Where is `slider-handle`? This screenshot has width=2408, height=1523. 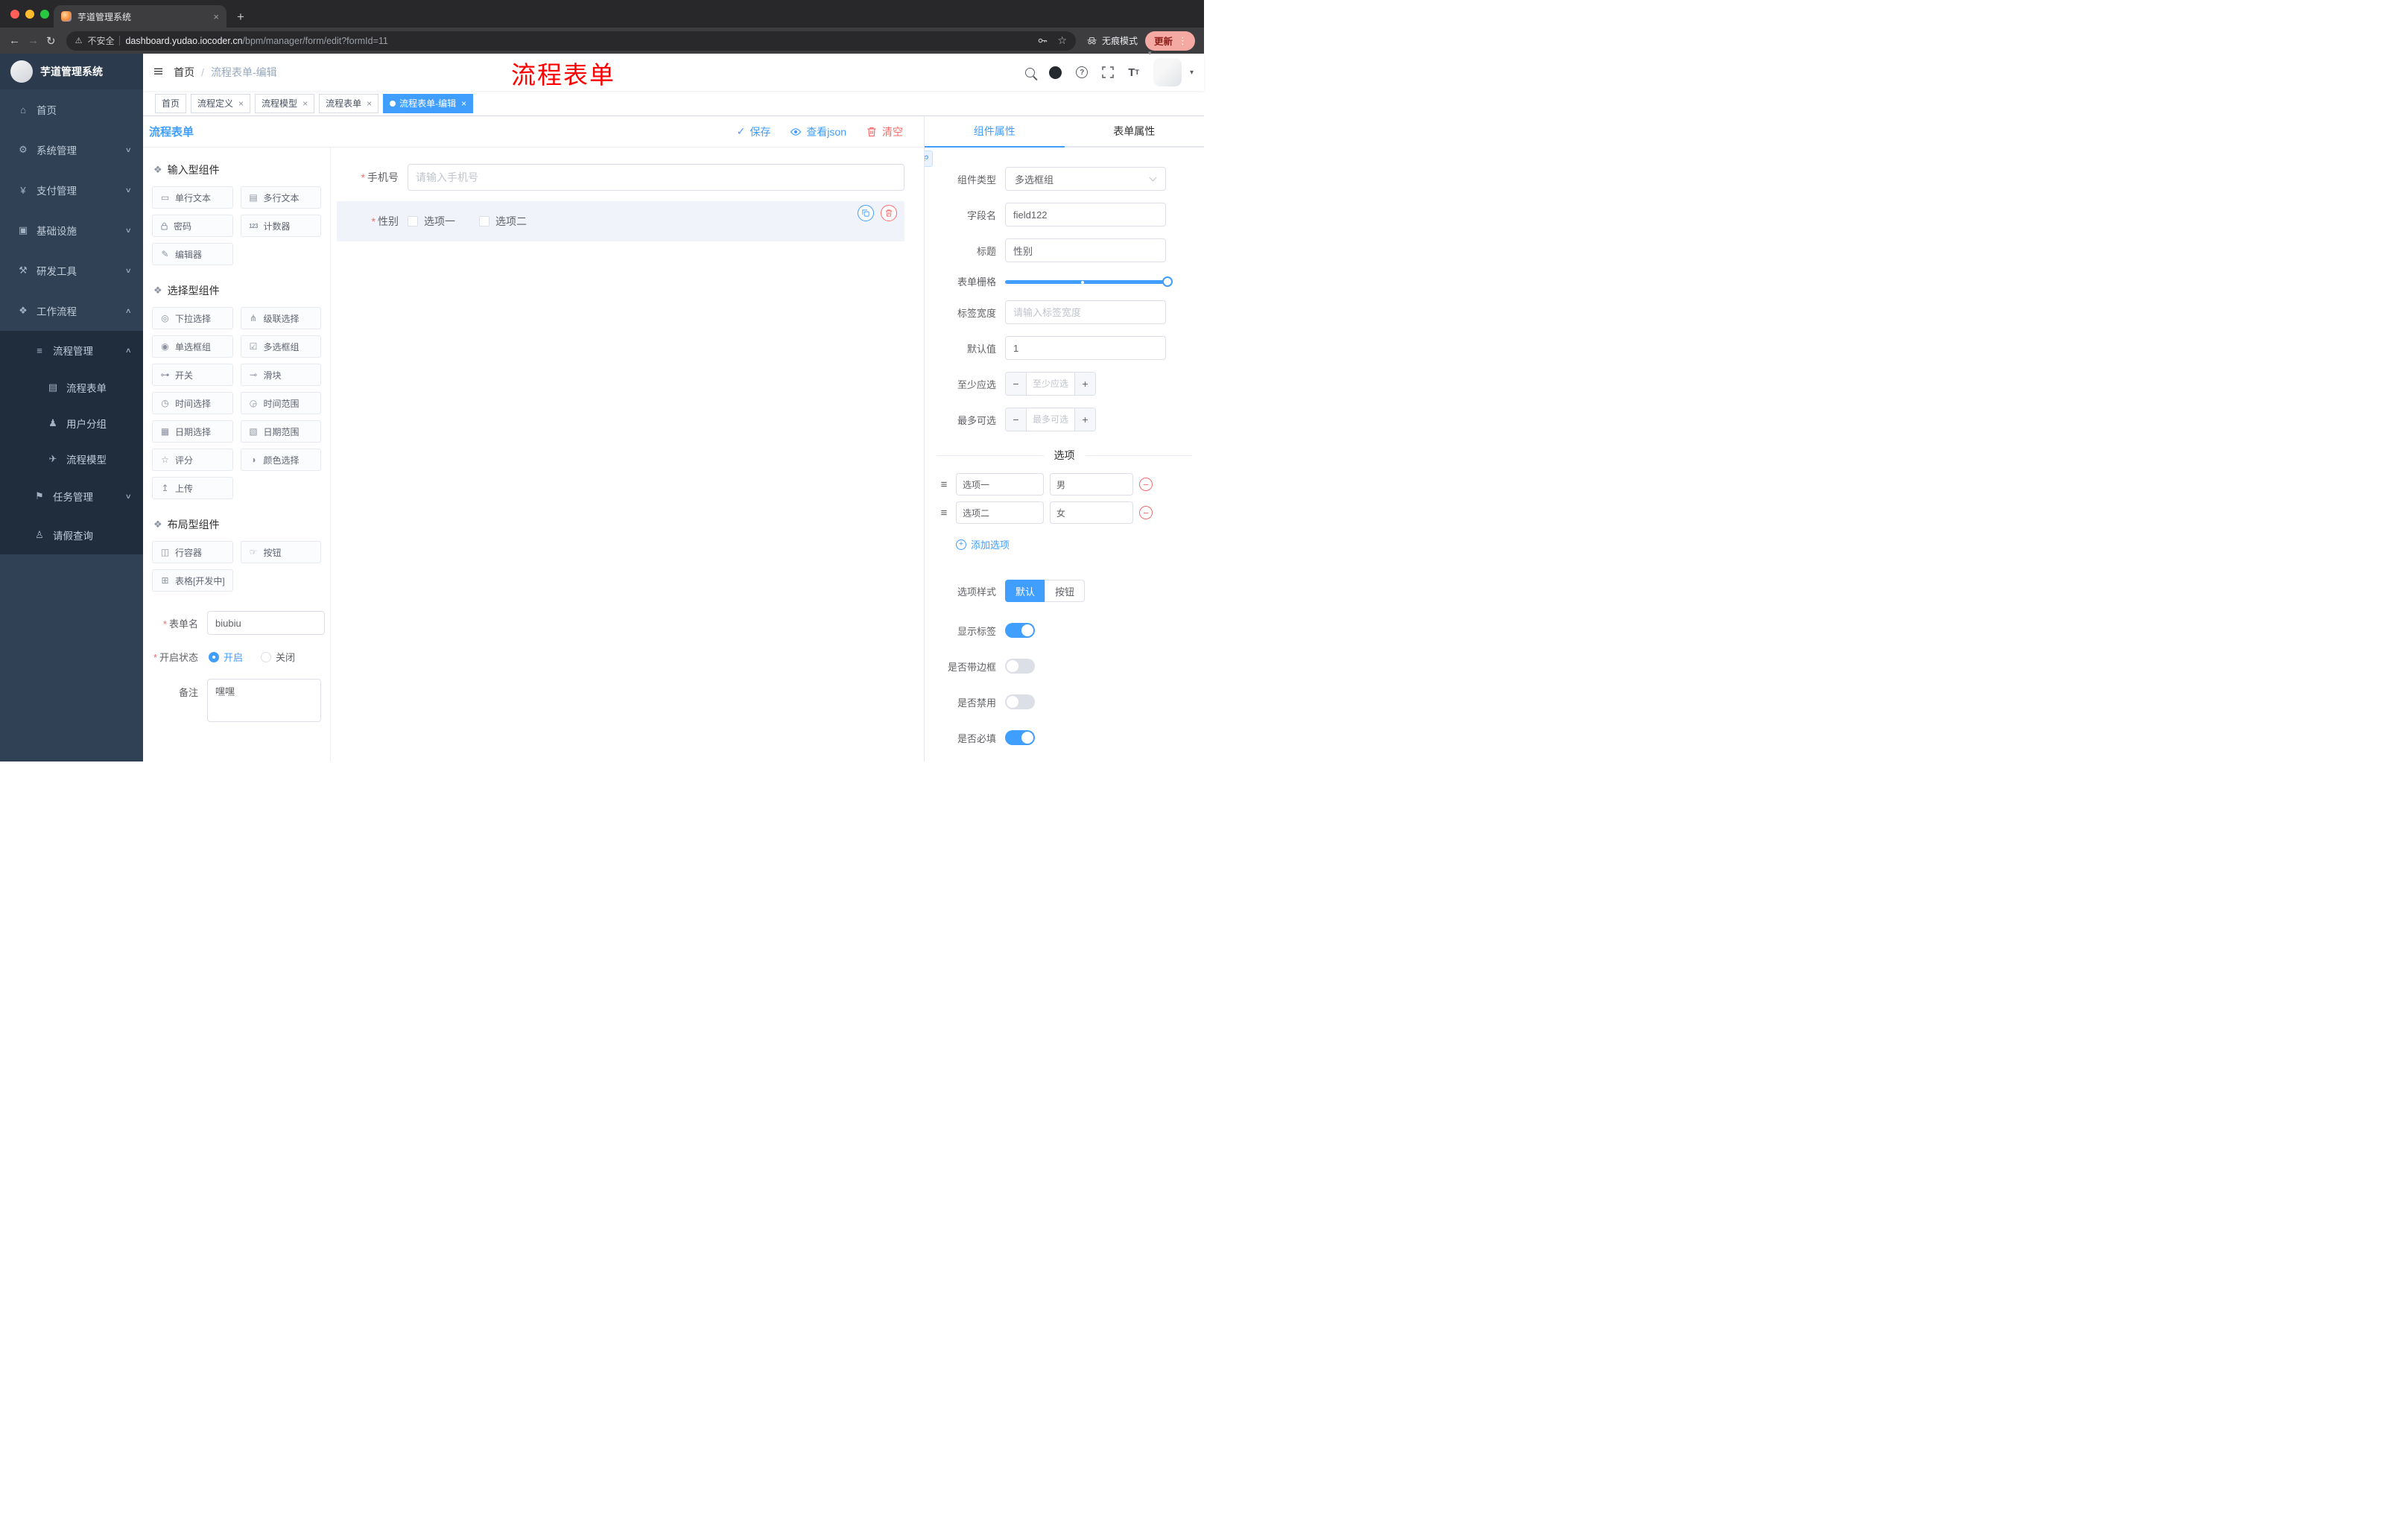
slider-handle is located at coordinates (1167, 281).